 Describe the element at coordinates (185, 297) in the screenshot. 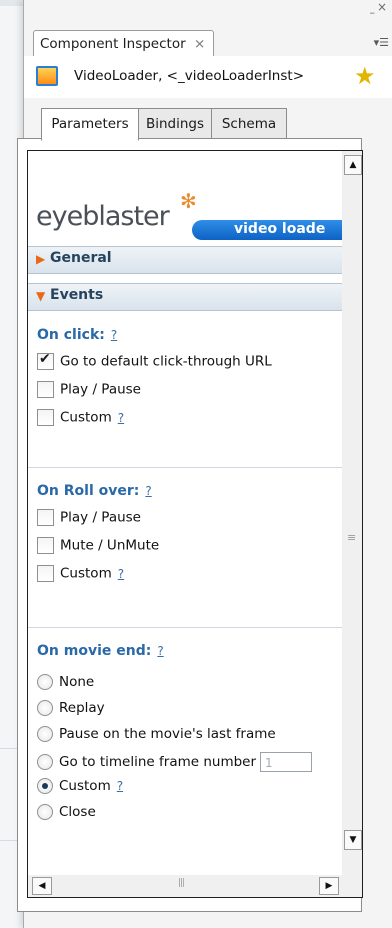

I see `section-events: ▼ Events` at that location.